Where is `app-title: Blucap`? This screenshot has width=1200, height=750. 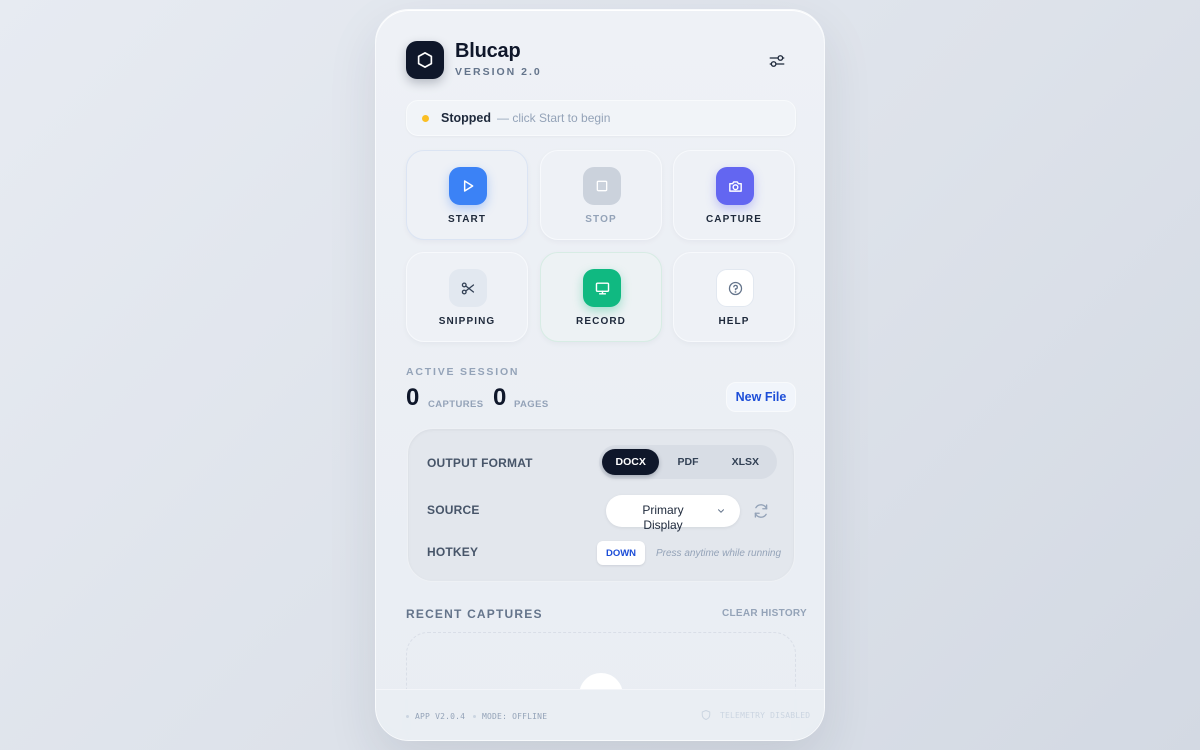 app-title: Blucap is located at coordinates (488, 51).